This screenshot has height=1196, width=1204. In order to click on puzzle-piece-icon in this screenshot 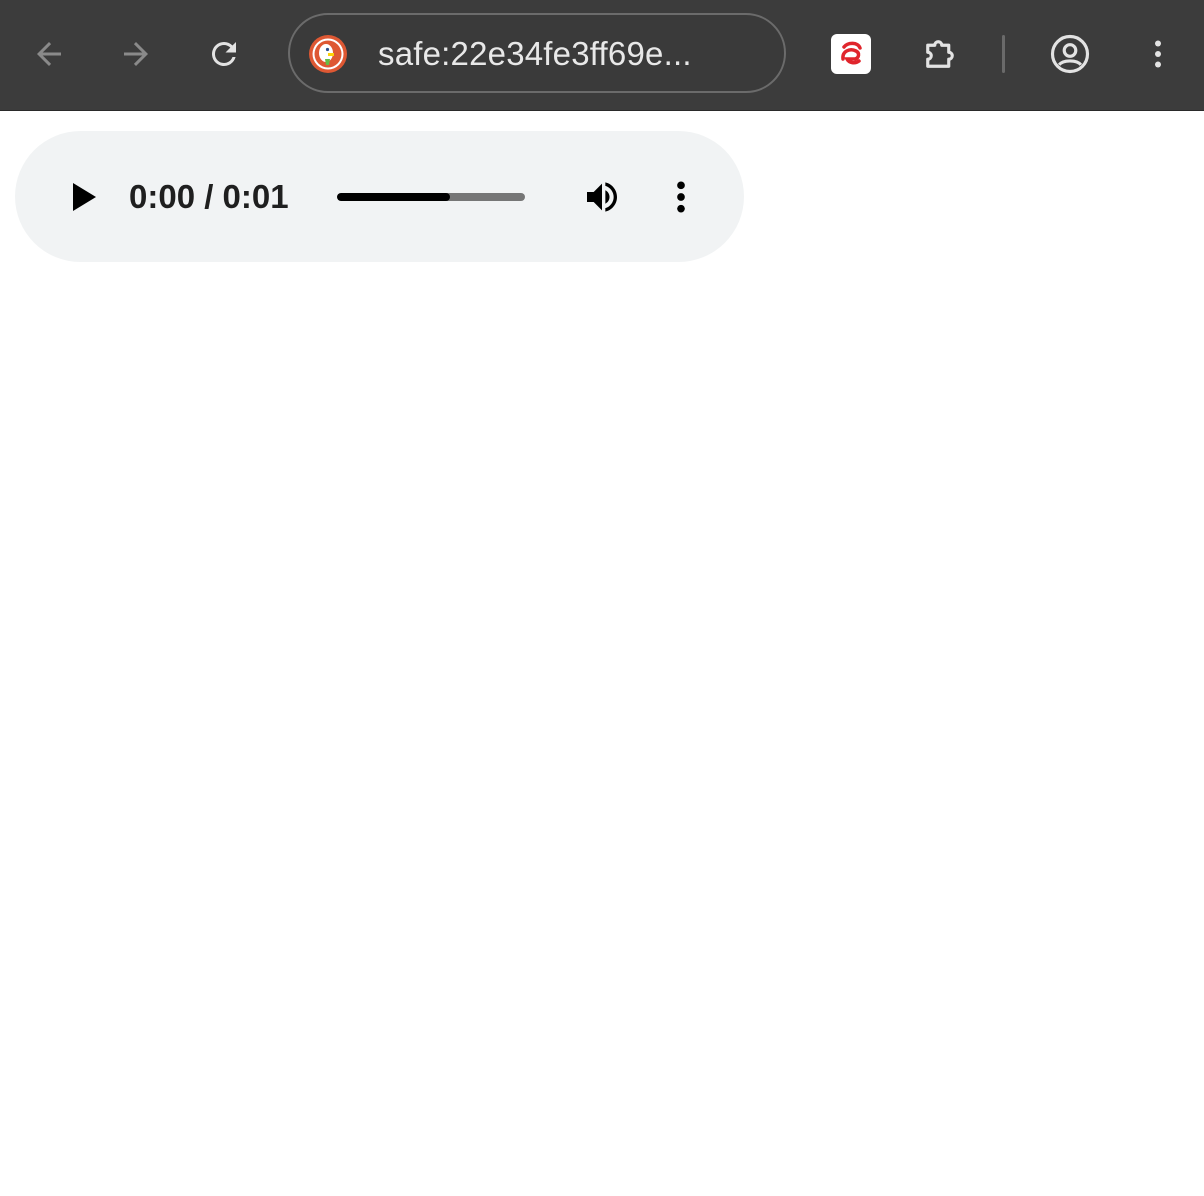, I will do `click(940, 54)`.